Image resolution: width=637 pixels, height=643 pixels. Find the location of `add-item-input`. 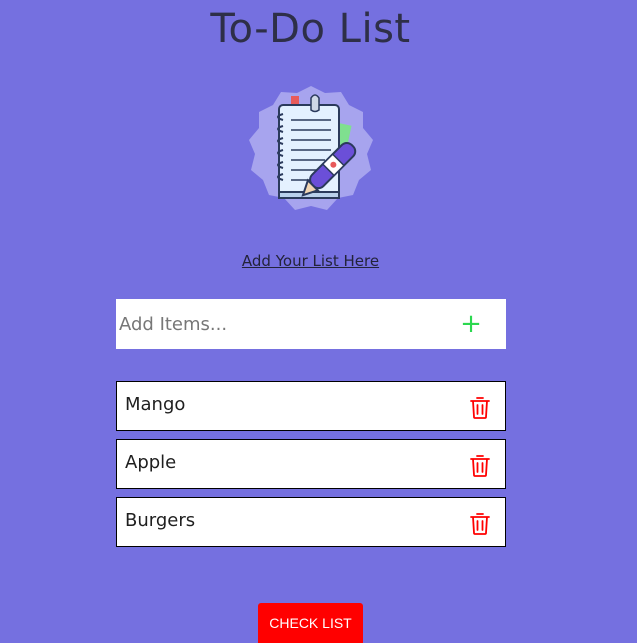

add-item-input is located at coordinates (276, 324).